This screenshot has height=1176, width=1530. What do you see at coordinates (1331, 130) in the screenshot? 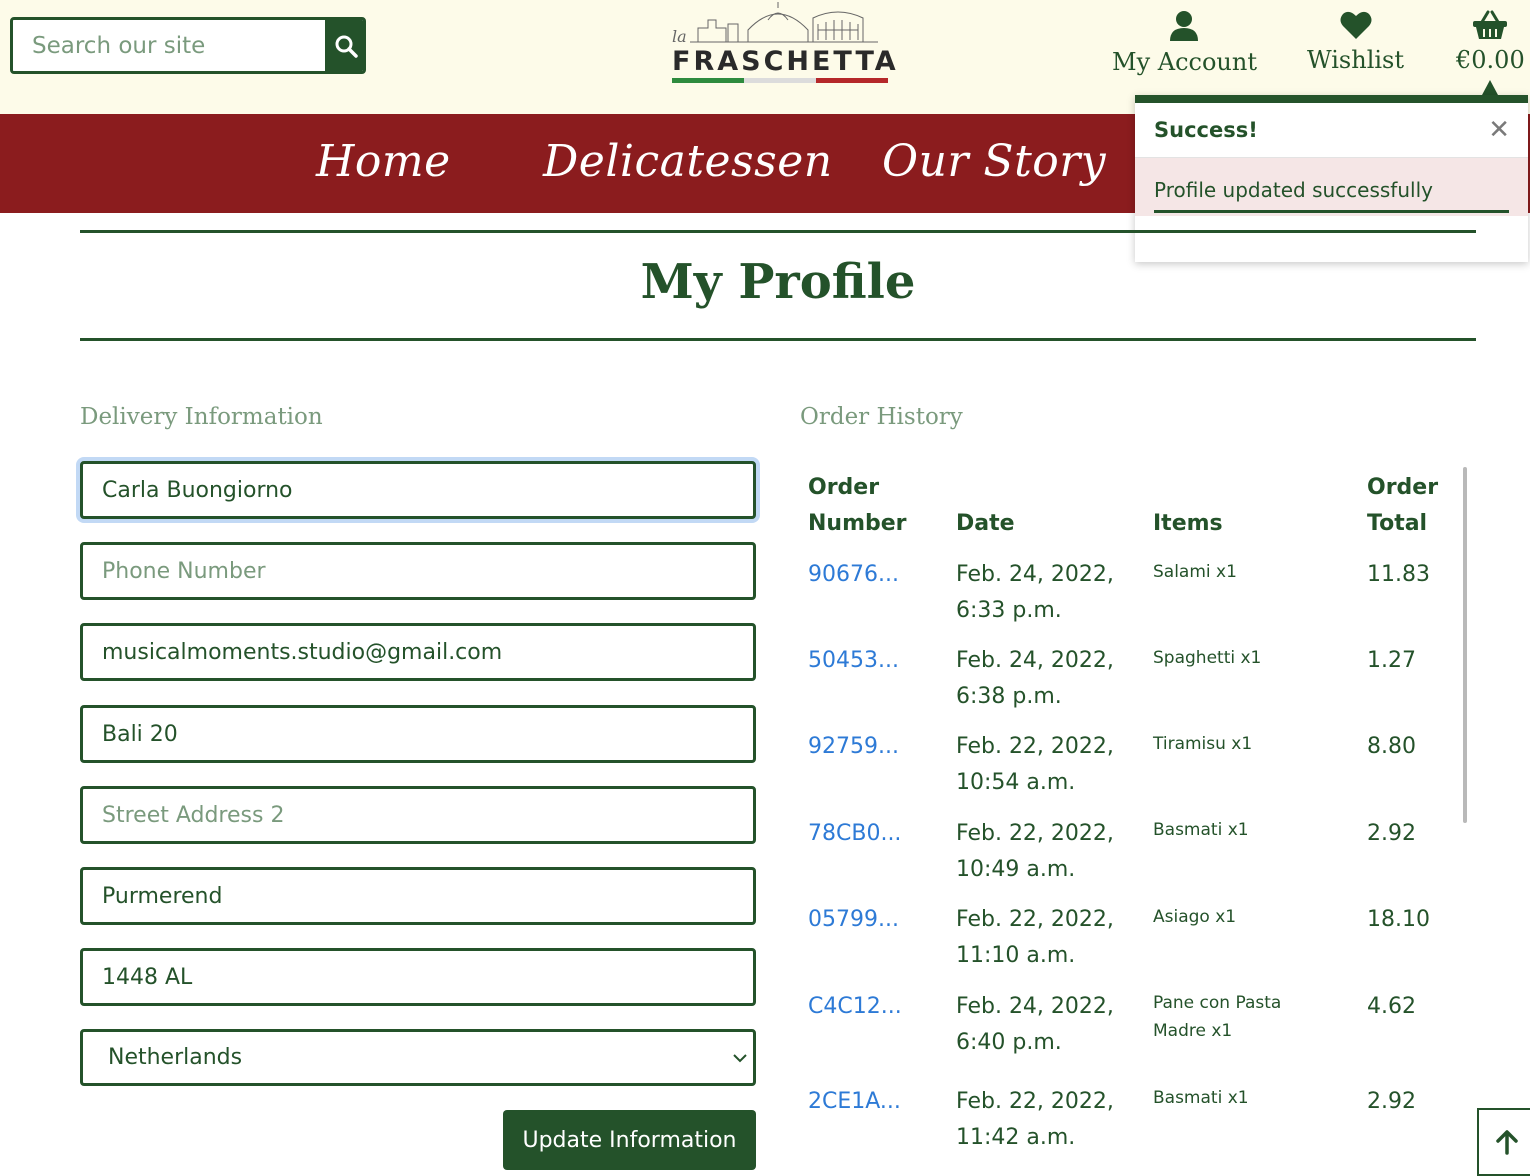
I see `toast-header: Success! ✕` at bounding box center [1331, 130].